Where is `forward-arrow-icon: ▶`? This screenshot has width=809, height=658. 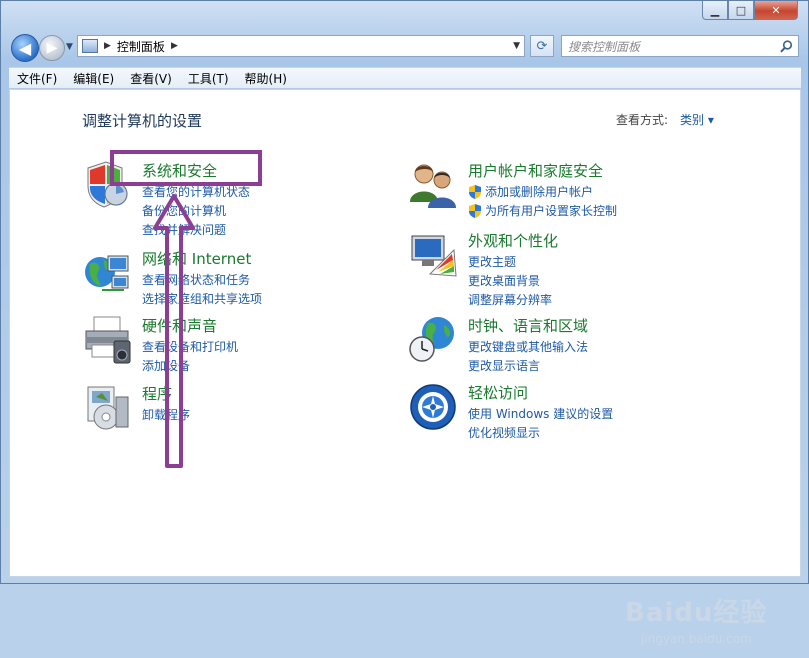
forward-arrow-icon: ▶ is located at coordinates (52, 48).